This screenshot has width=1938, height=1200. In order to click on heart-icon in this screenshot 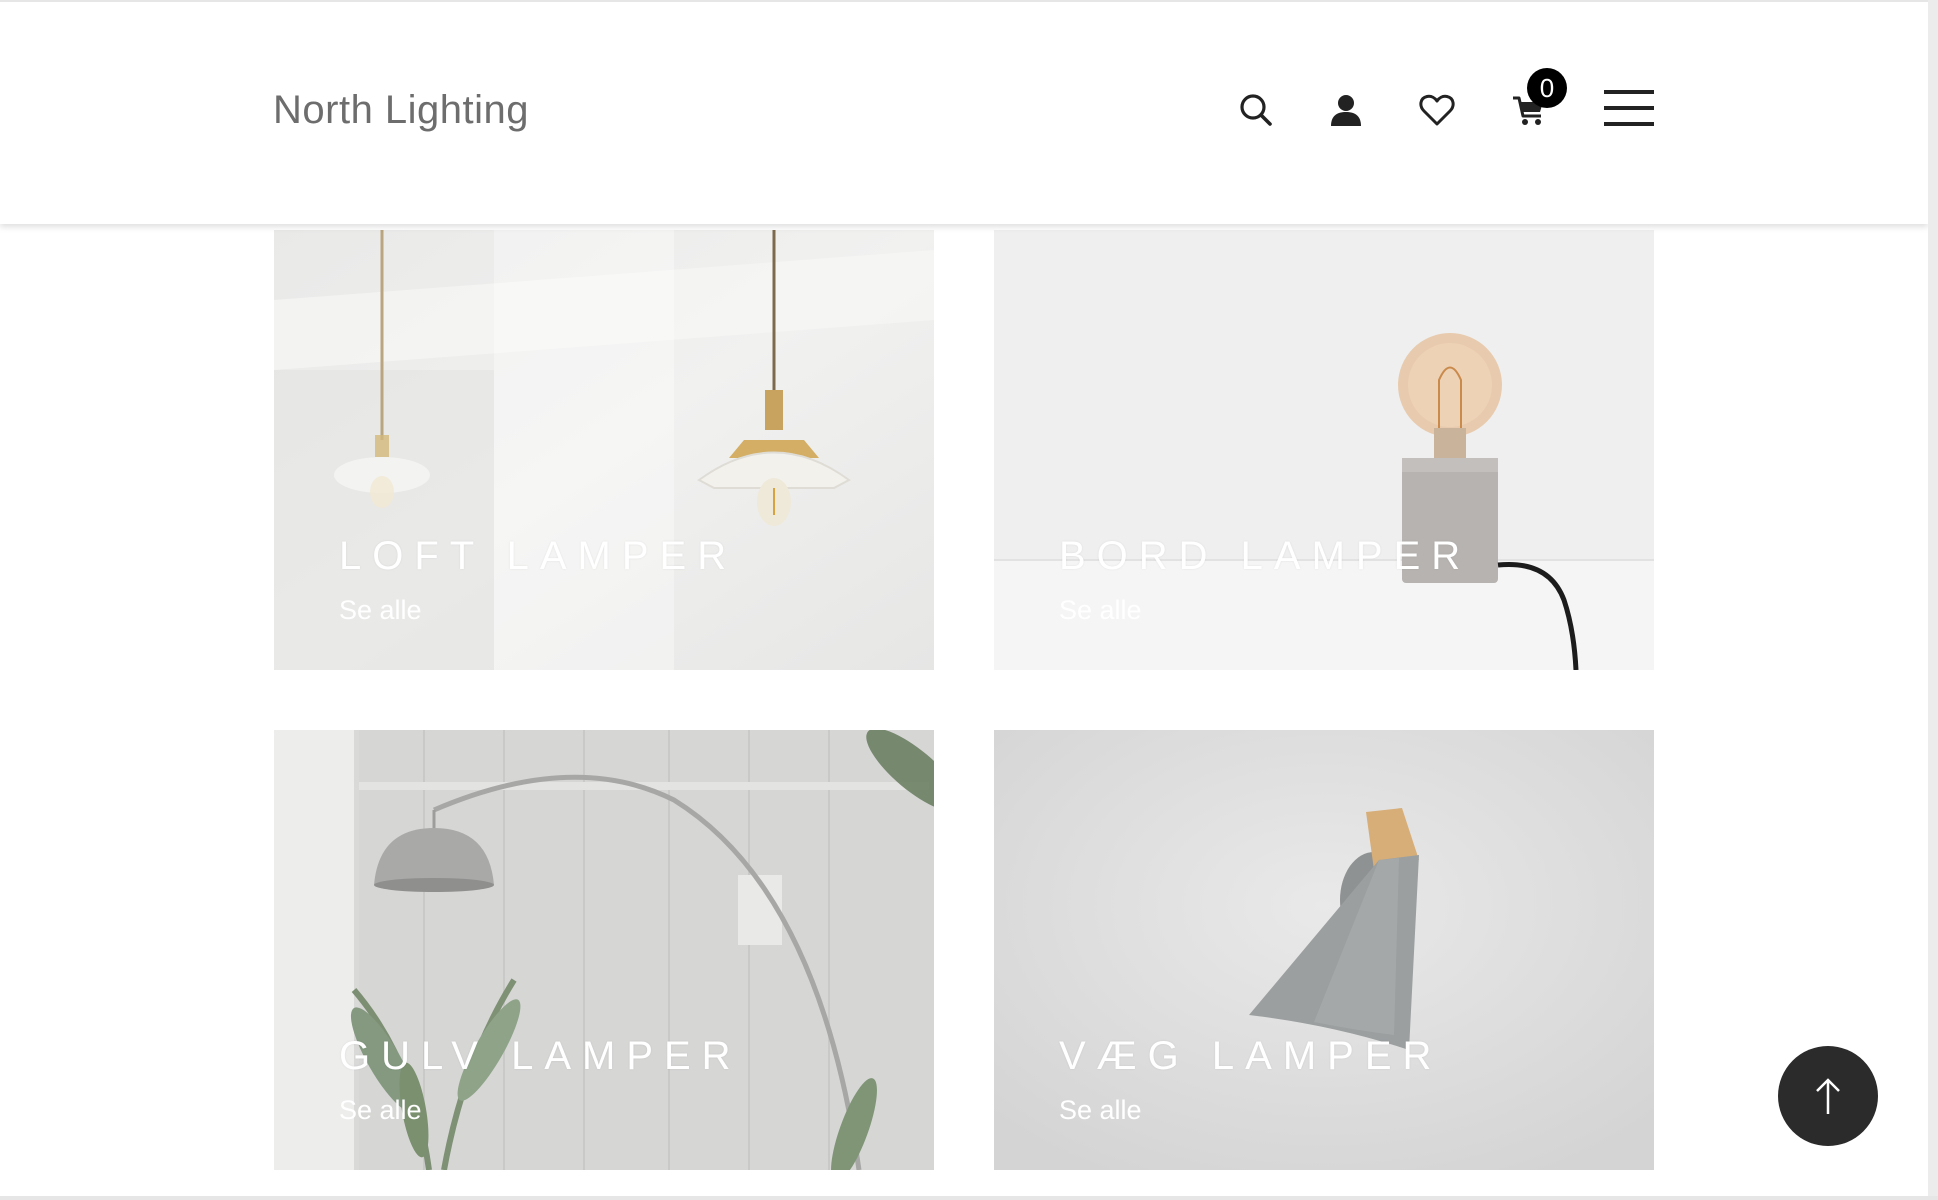, I will do `click(1437, 110)`.